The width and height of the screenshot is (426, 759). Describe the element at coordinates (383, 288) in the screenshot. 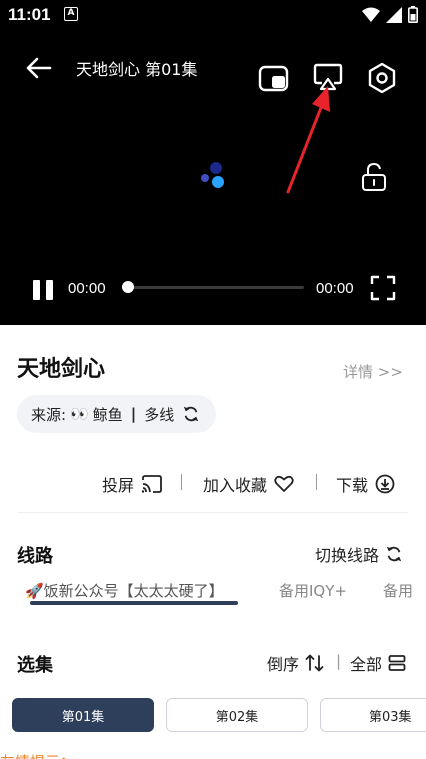

I see `fullscreen-icon` at that location.